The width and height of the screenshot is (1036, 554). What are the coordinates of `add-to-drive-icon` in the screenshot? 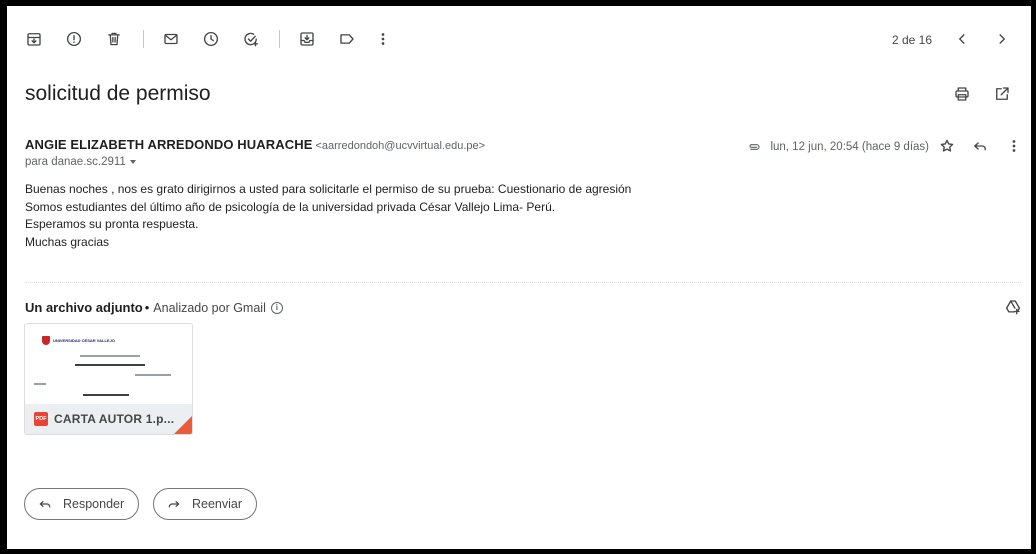 It's located at (1013, 307).